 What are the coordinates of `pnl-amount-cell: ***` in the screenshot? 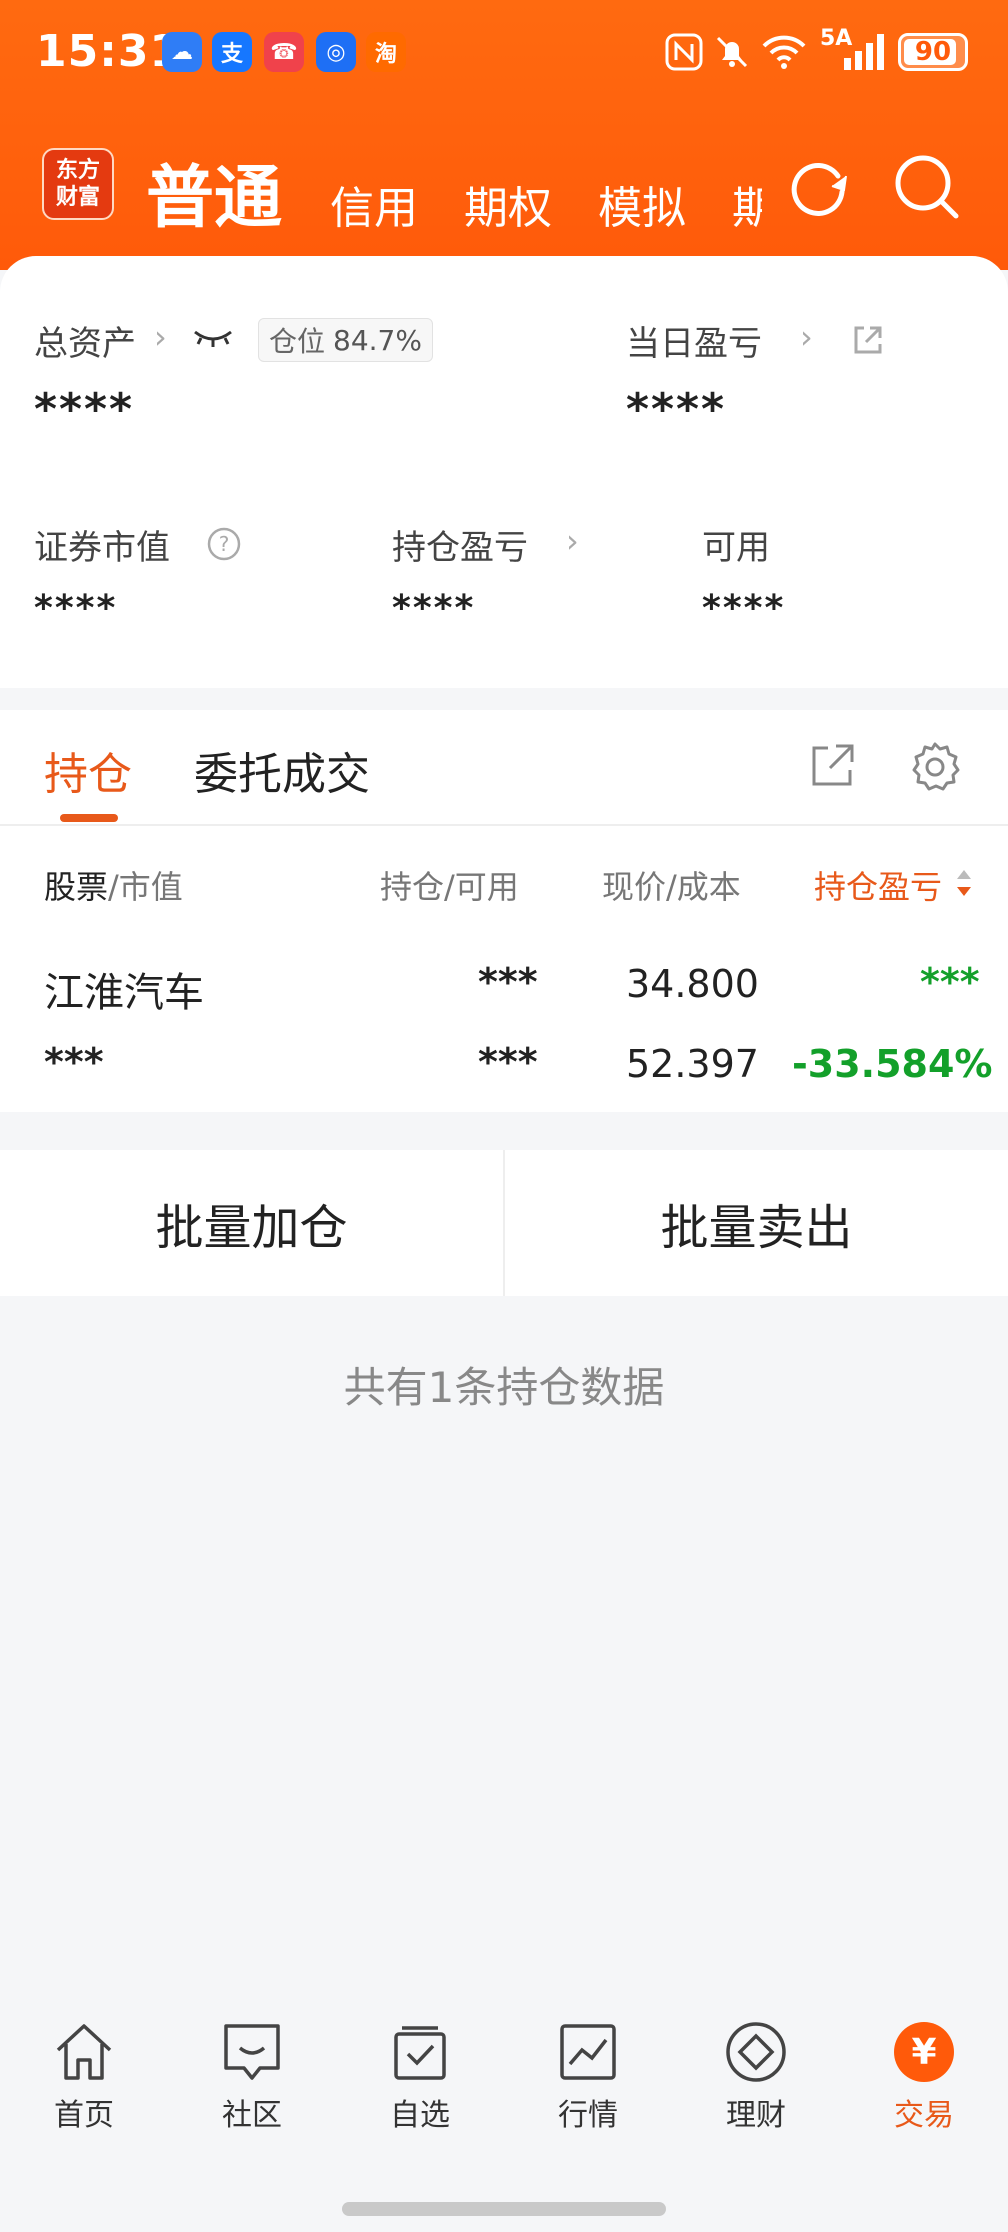 It's located at (950, 982).